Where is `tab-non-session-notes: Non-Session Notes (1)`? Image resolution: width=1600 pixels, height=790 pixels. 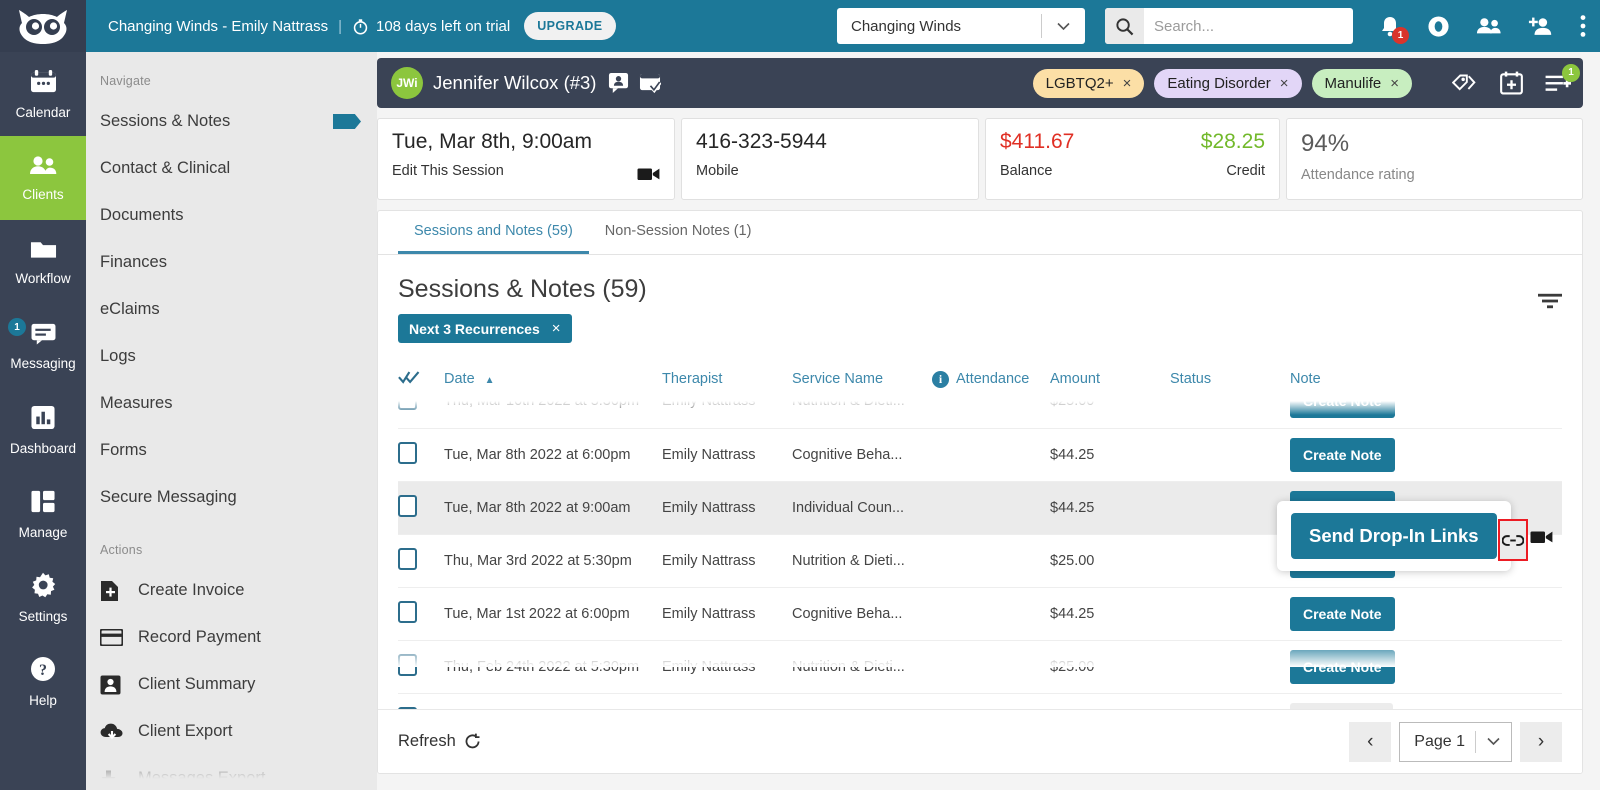
tab-non-session-notes: Non-Session Notes (1) is located at coordinates (678, 232).